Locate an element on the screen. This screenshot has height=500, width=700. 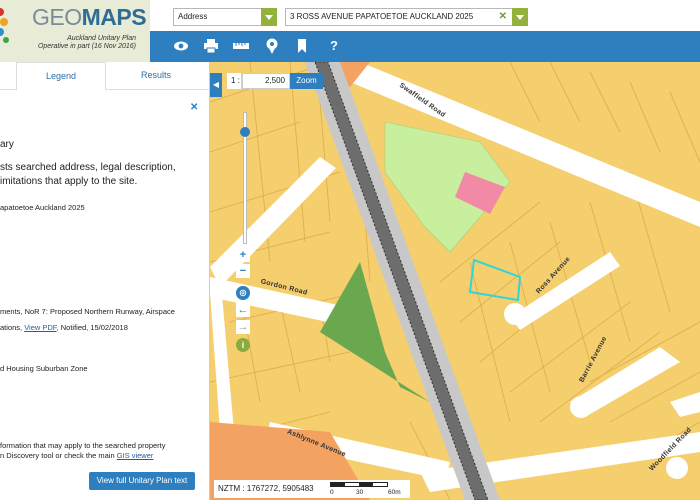
clear-icon: ✕ is located at coordinates (503, 16).